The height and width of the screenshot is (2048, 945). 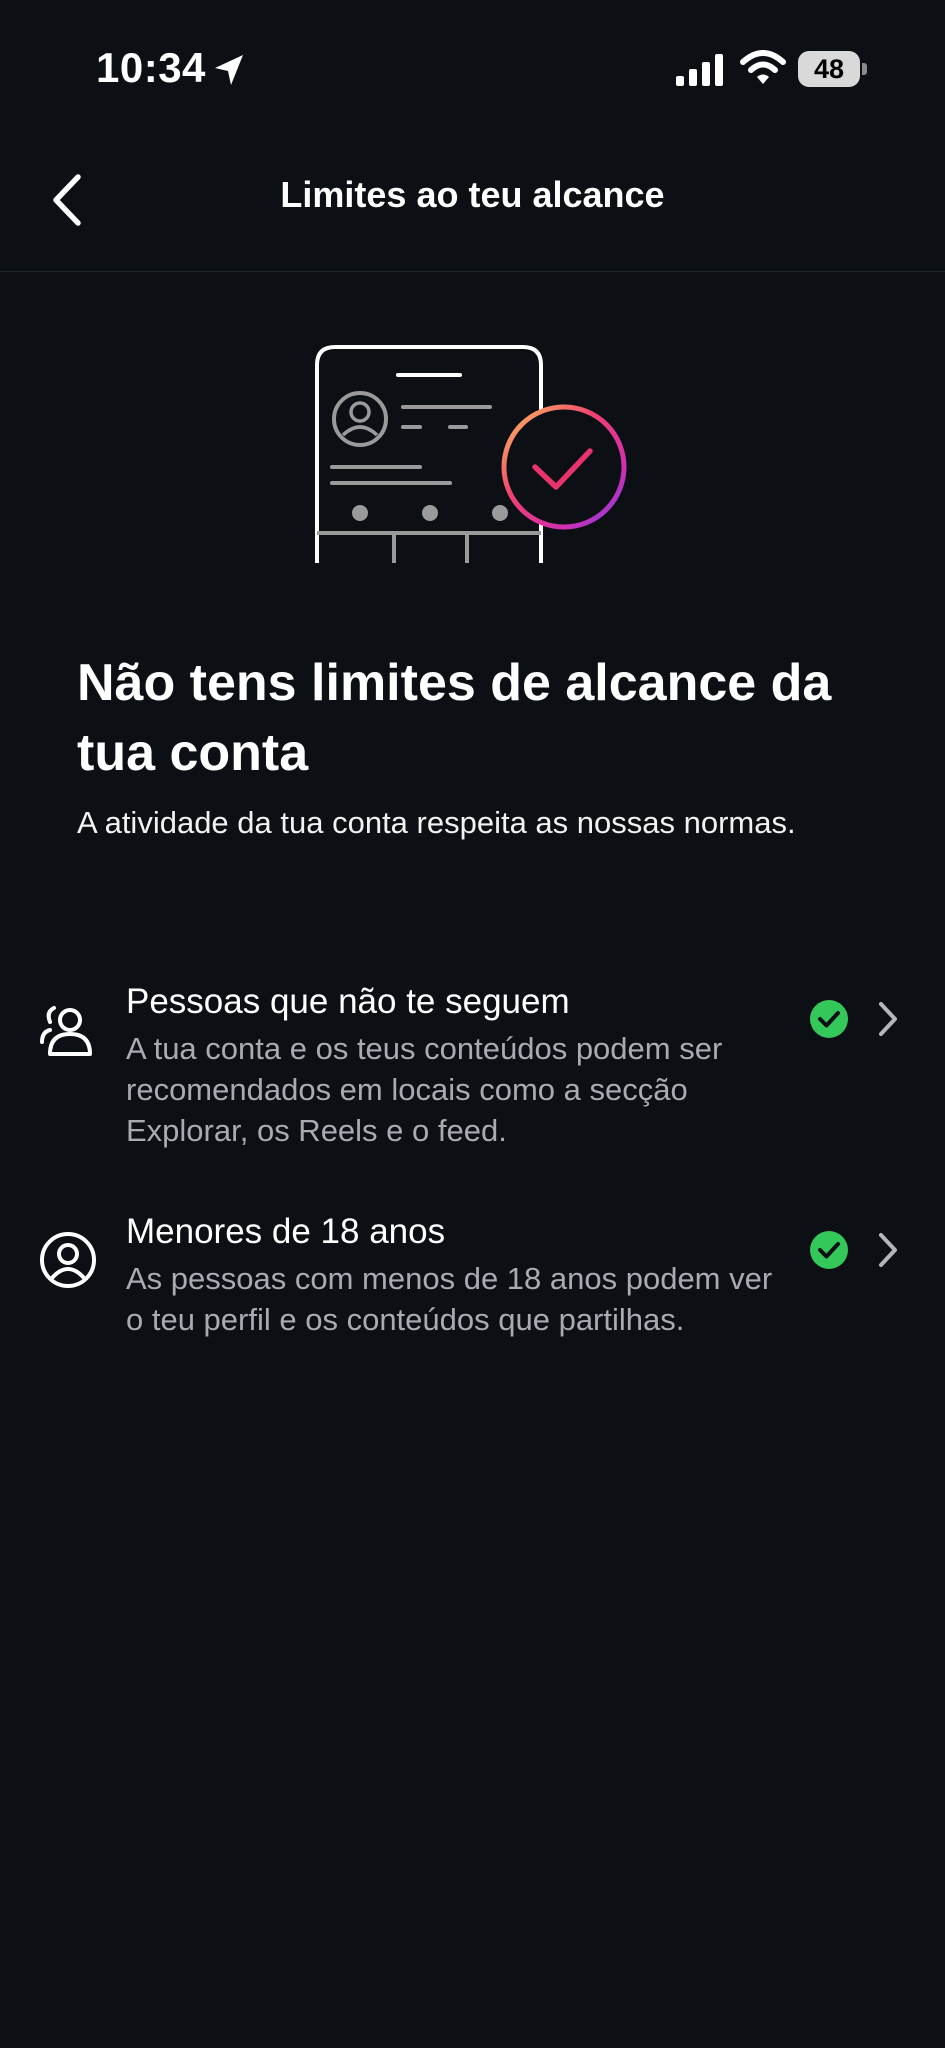 What do you see at coordinates (151, 67) in the screenshot?
I see `status-time: 10:34` at bounding box center [151, 67].